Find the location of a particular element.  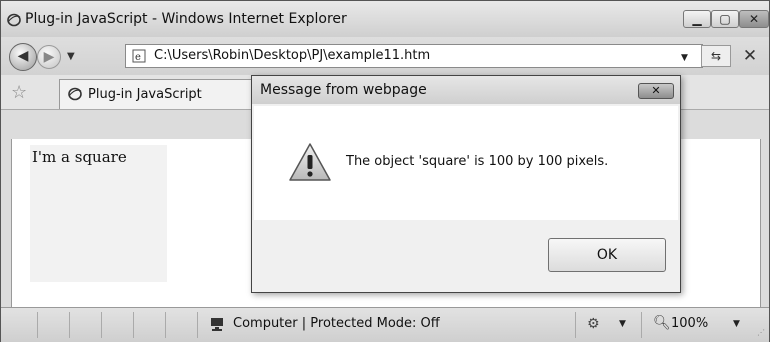

tab-plugin-javascript: Plug-in JavaScript is located at coordinates (159, 94).